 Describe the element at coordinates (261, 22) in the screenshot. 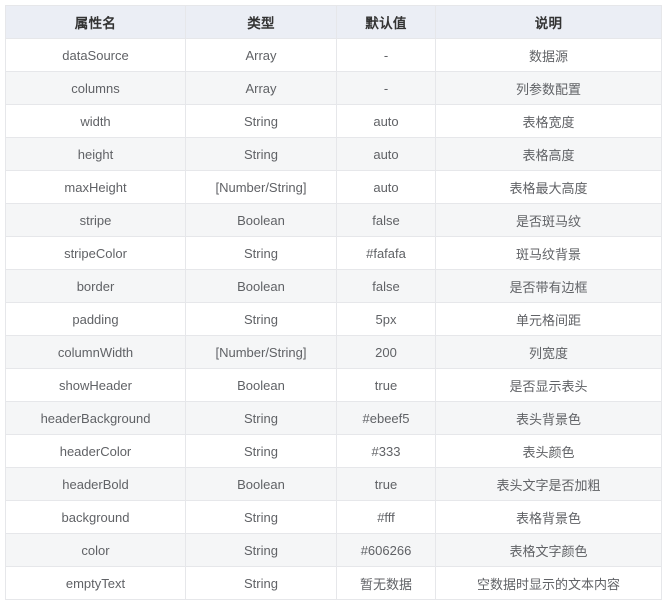

I see `column-header-type: 类型` at that location.